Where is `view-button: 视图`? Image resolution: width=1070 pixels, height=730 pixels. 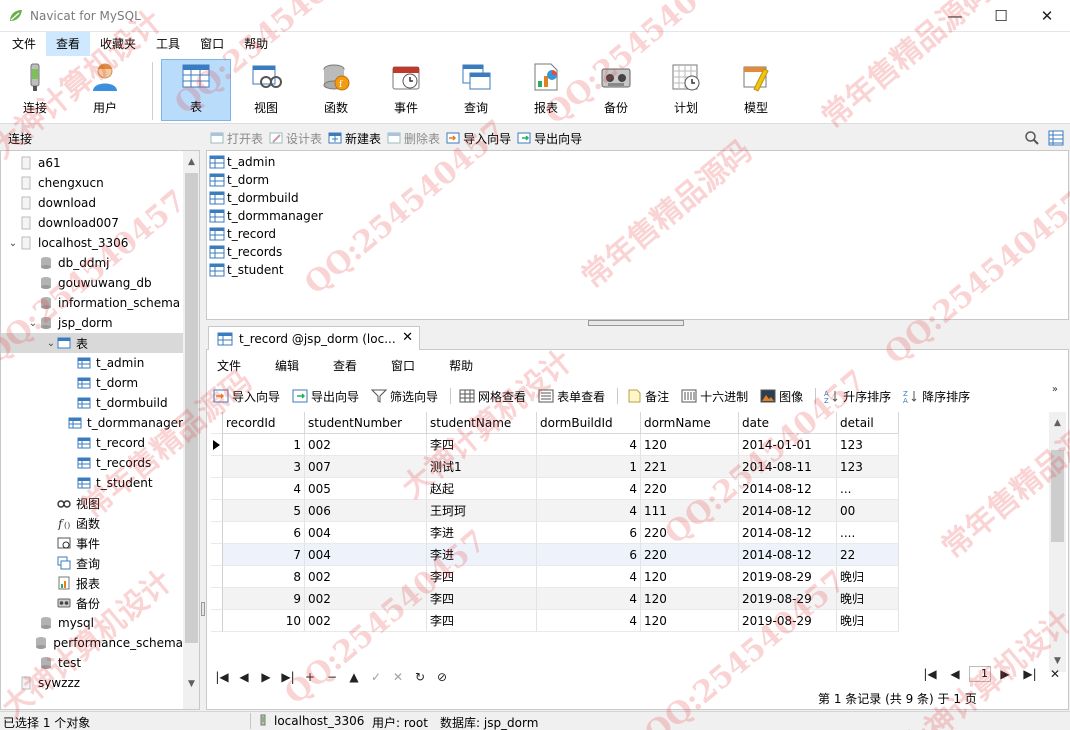
view-button: 视图 is located at coordinates (266, 90).